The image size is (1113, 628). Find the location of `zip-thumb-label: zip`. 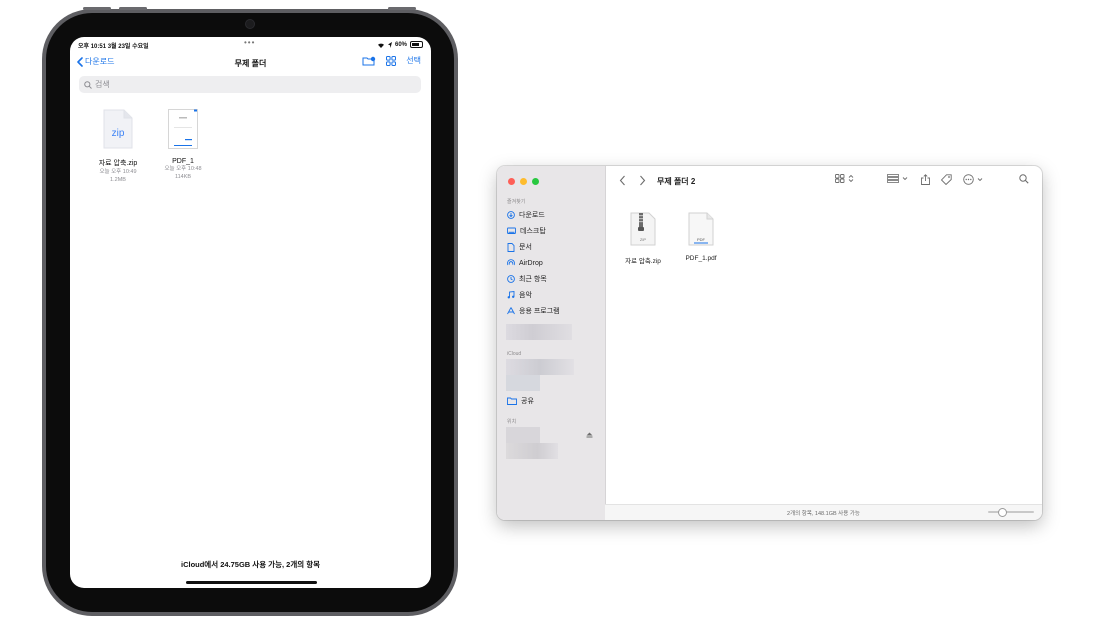

zip-thumb-label: zip is located at coordinates (118, 133).